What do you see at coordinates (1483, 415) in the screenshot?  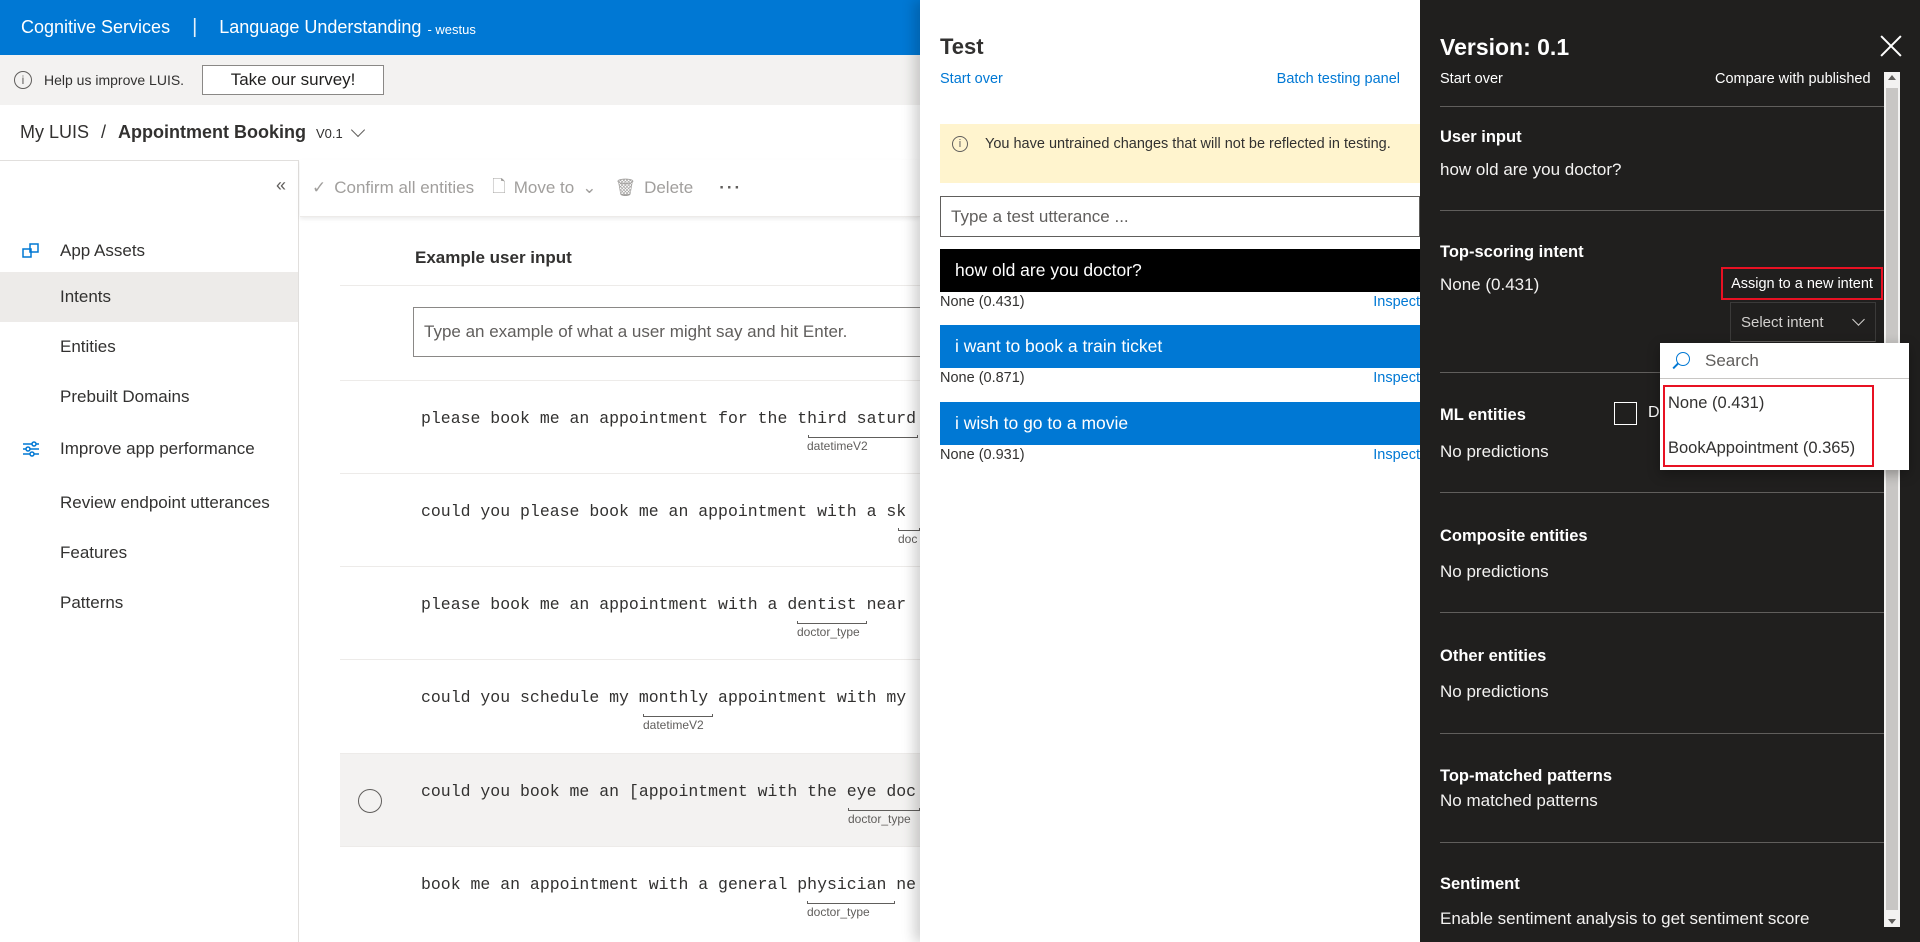 I see `ml-entities-heading: ML entities` at bounding box center [1483, 415].